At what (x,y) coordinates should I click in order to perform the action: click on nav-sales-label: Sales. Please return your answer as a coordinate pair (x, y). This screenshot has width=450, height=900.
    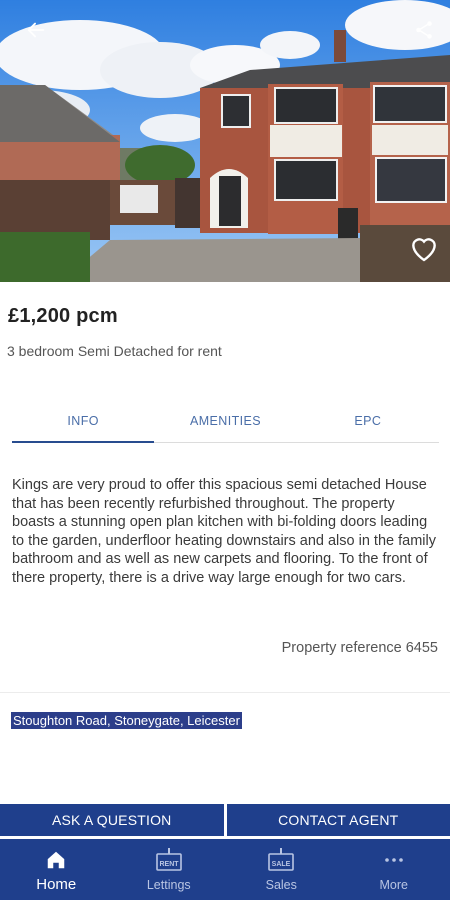
    Looking at the image, I should click on (281, 885).